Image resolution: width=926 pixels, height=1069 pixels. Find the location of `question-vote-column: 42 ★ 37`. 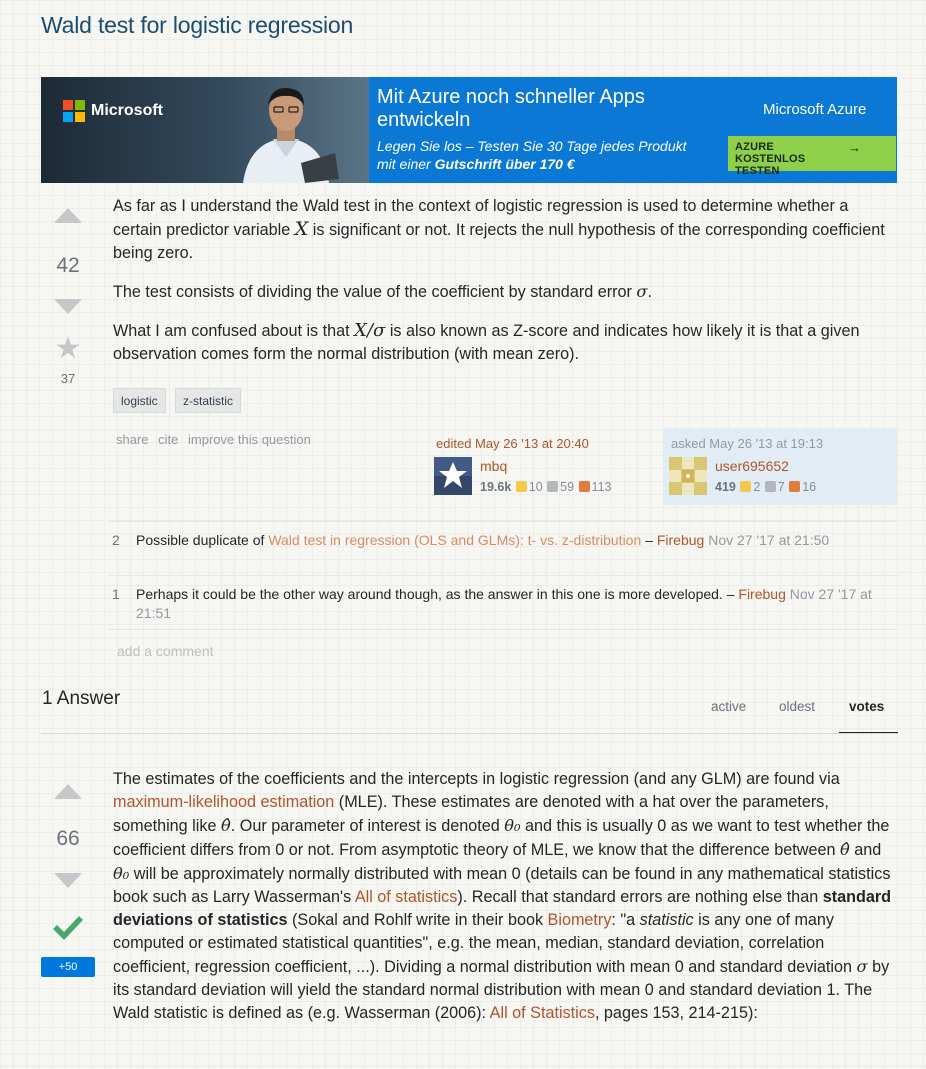

question-vote-column: 42 ★ 37 is located at coordinates (68, 297).